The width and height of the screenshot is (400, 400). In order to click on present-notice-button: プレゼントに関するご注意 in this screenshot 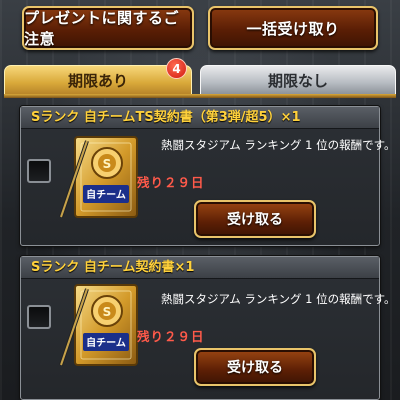, I will do `click(108, 28)`.